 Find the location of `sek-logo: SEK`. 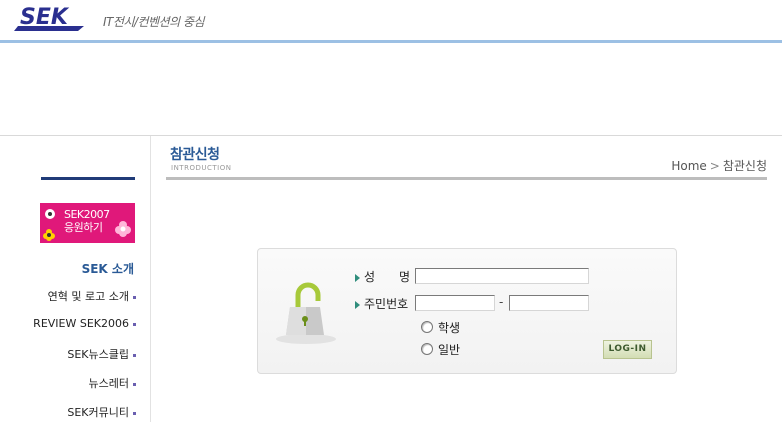

sek-logo: SEK is located at coordinates (55, 19).